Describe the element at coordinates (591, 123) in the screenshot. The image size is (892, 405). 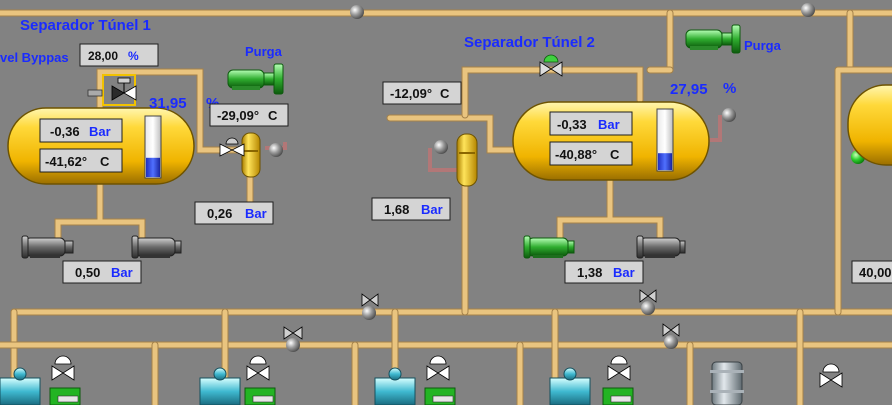
I see `separator-2-pressure-display: -0,33 Bar` at that location.